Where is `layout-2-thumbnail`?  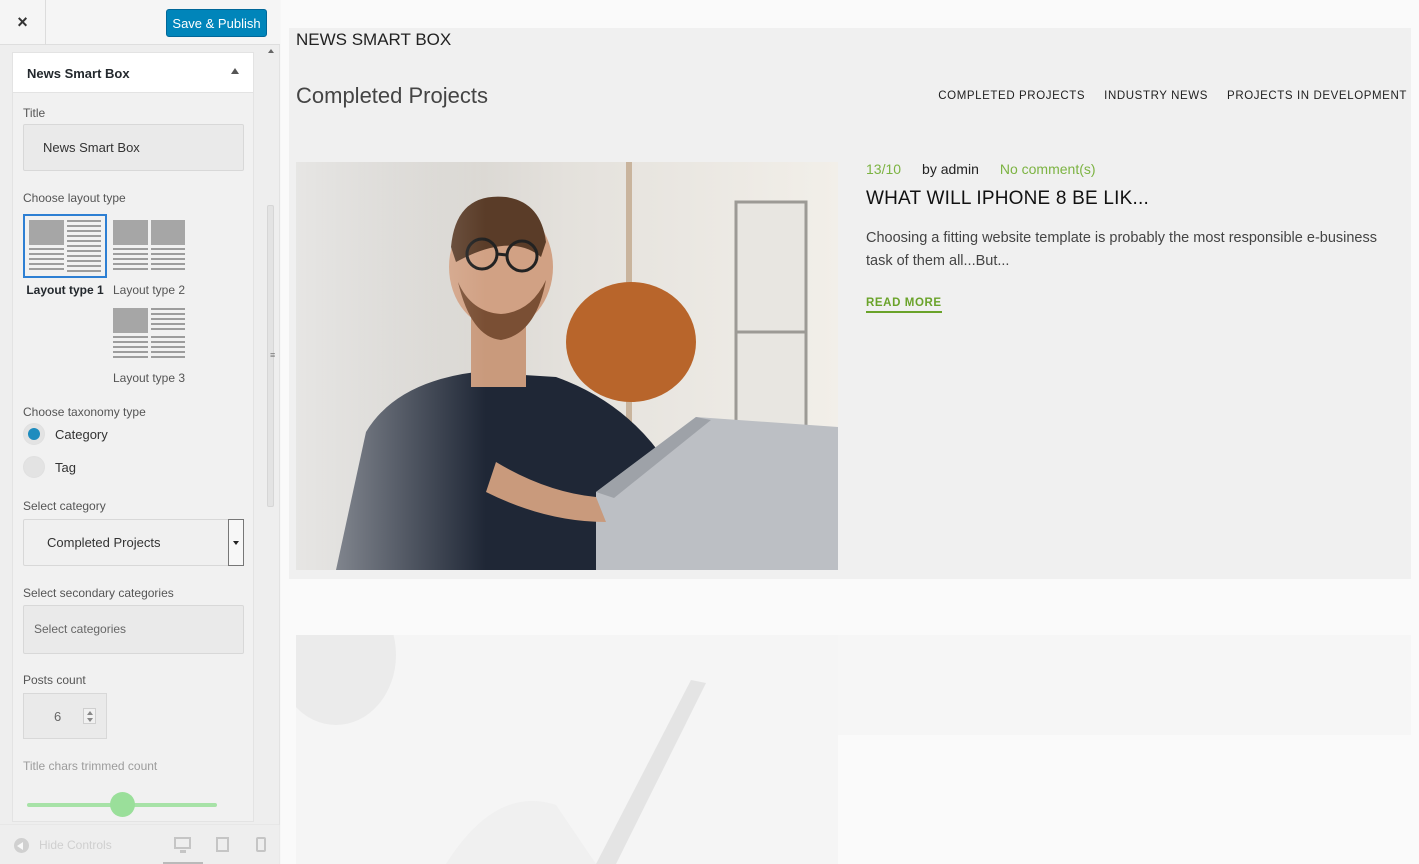
layout-2-thumbnail is located at coordinates (149, 246).